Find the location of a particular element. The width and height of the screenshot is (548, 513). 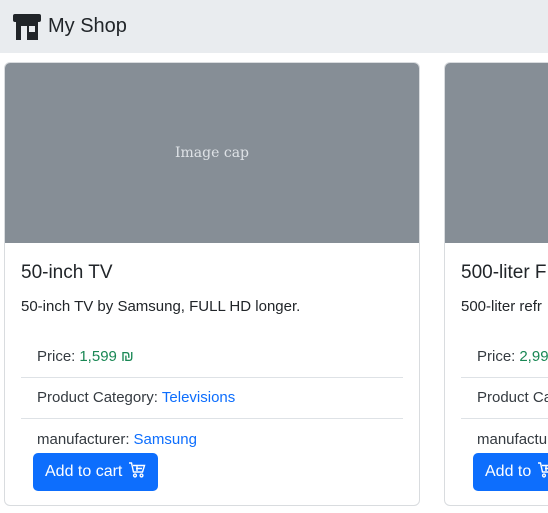

category-row: Product Ca is located at coordinates (504, 398).